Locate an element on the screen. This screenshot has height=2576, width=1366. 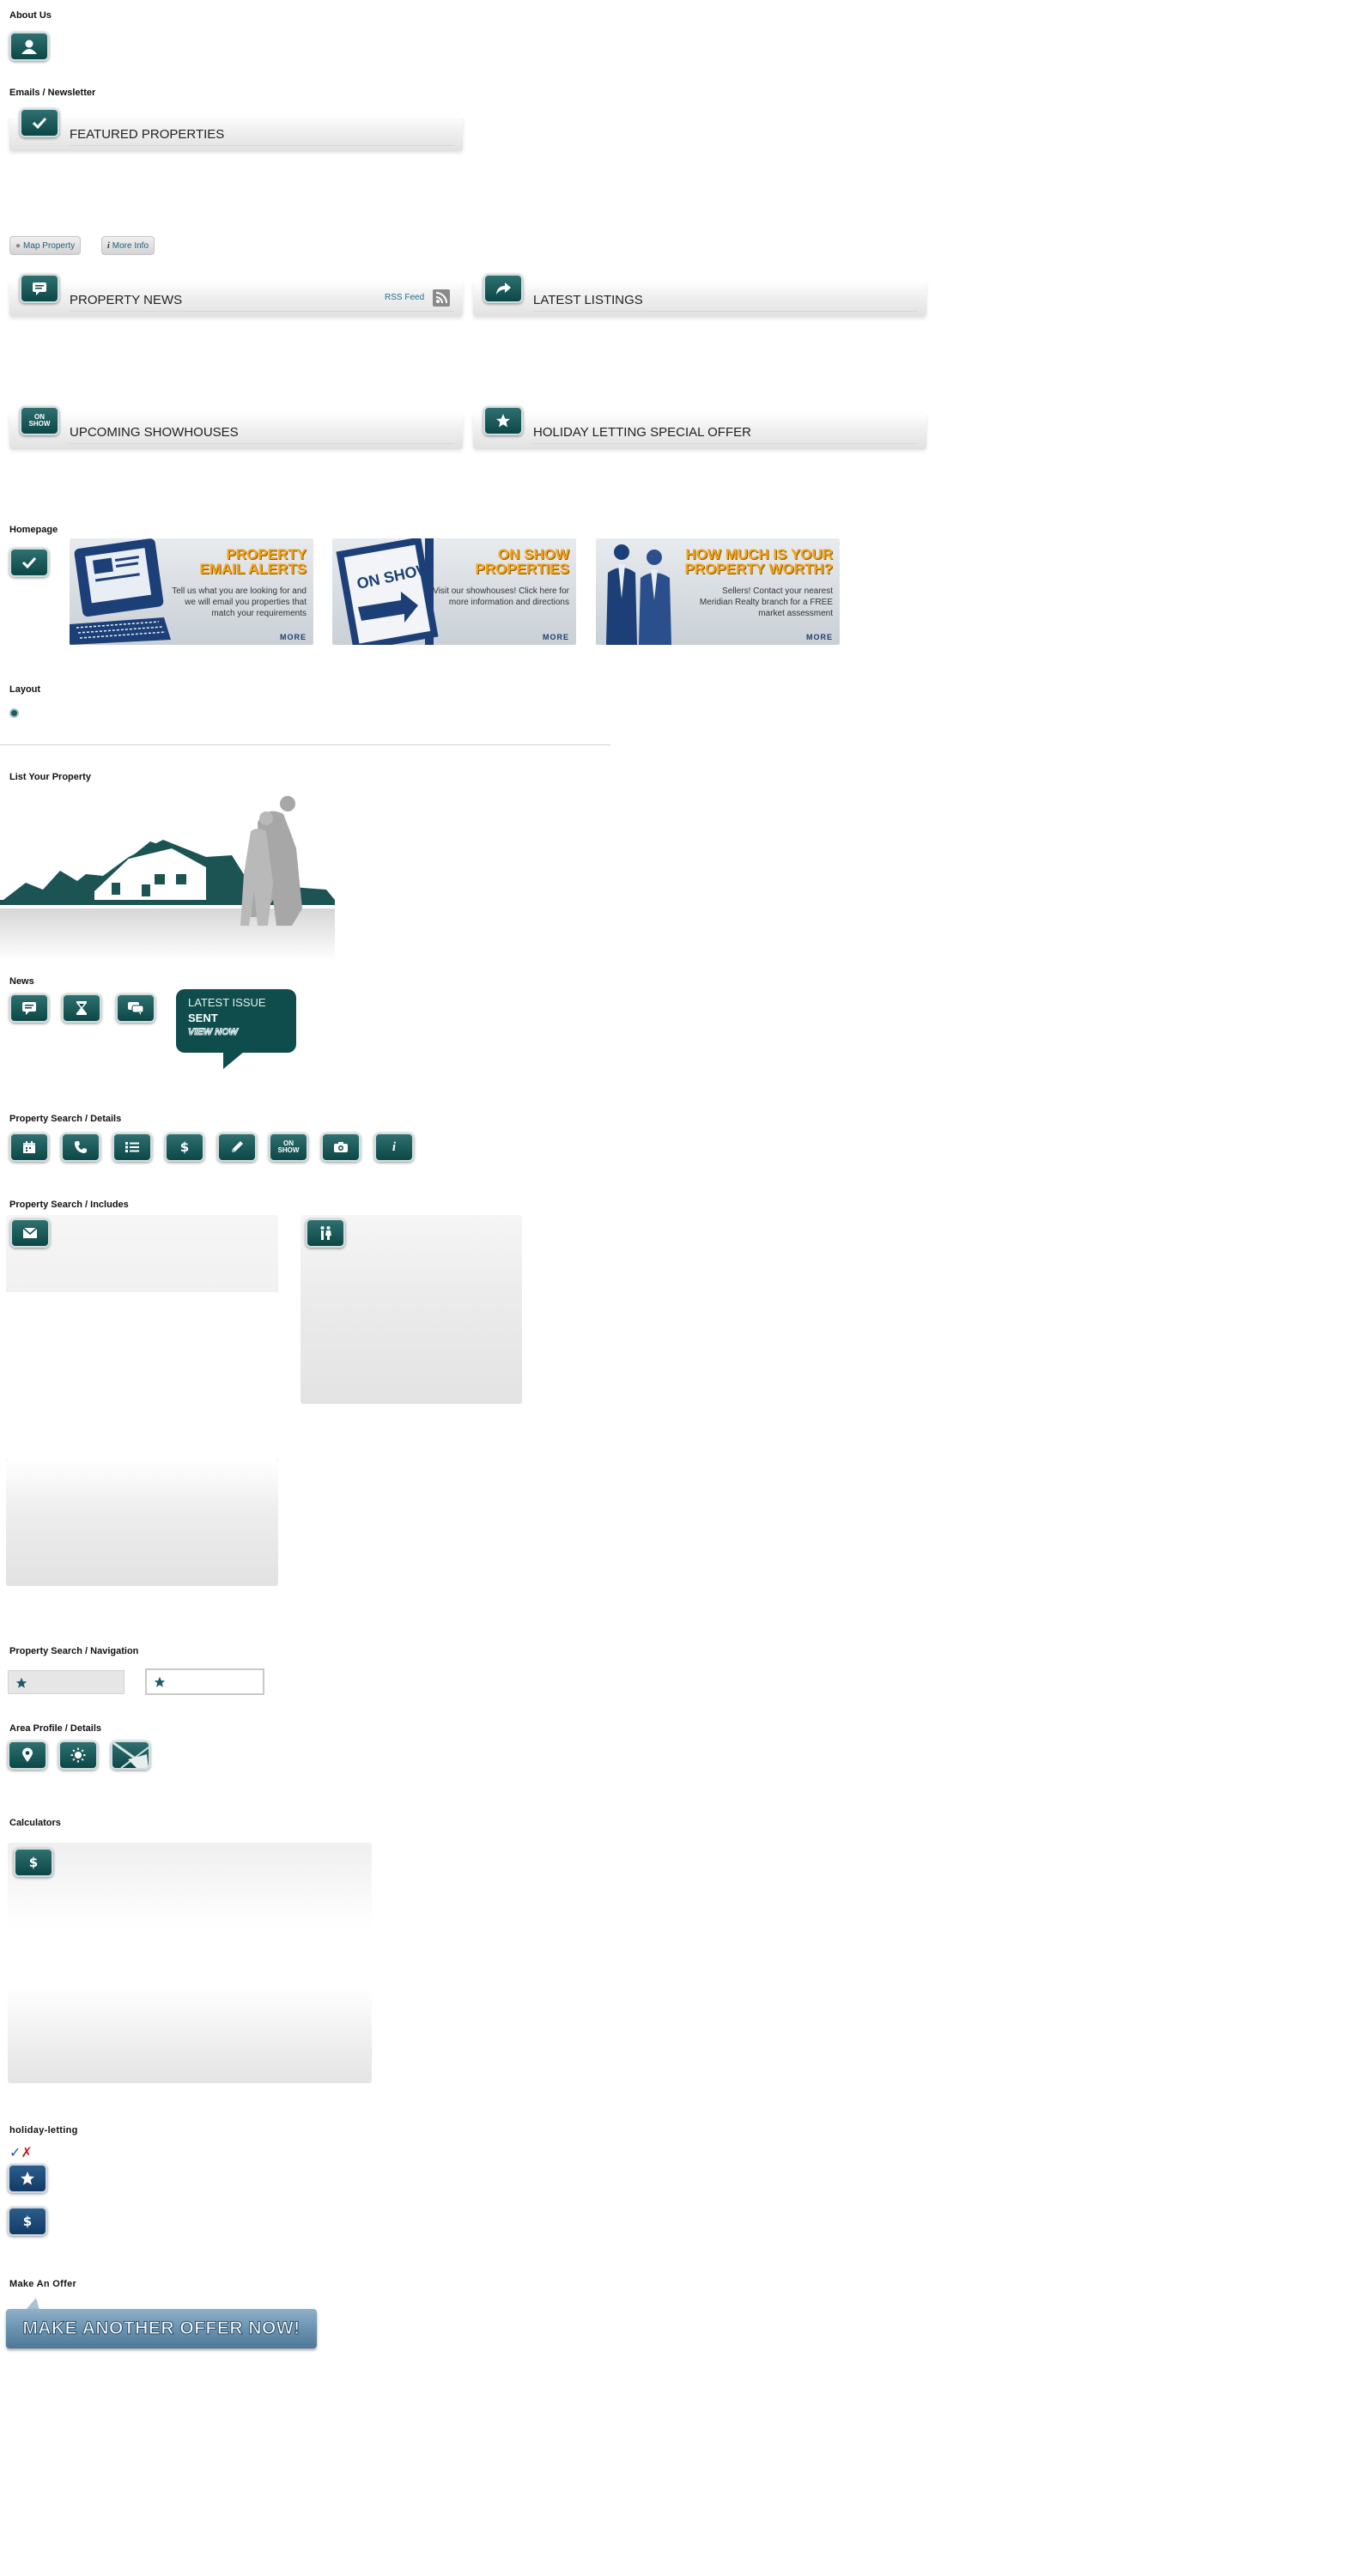
sun-icon is located at coordinates (78, 1755).